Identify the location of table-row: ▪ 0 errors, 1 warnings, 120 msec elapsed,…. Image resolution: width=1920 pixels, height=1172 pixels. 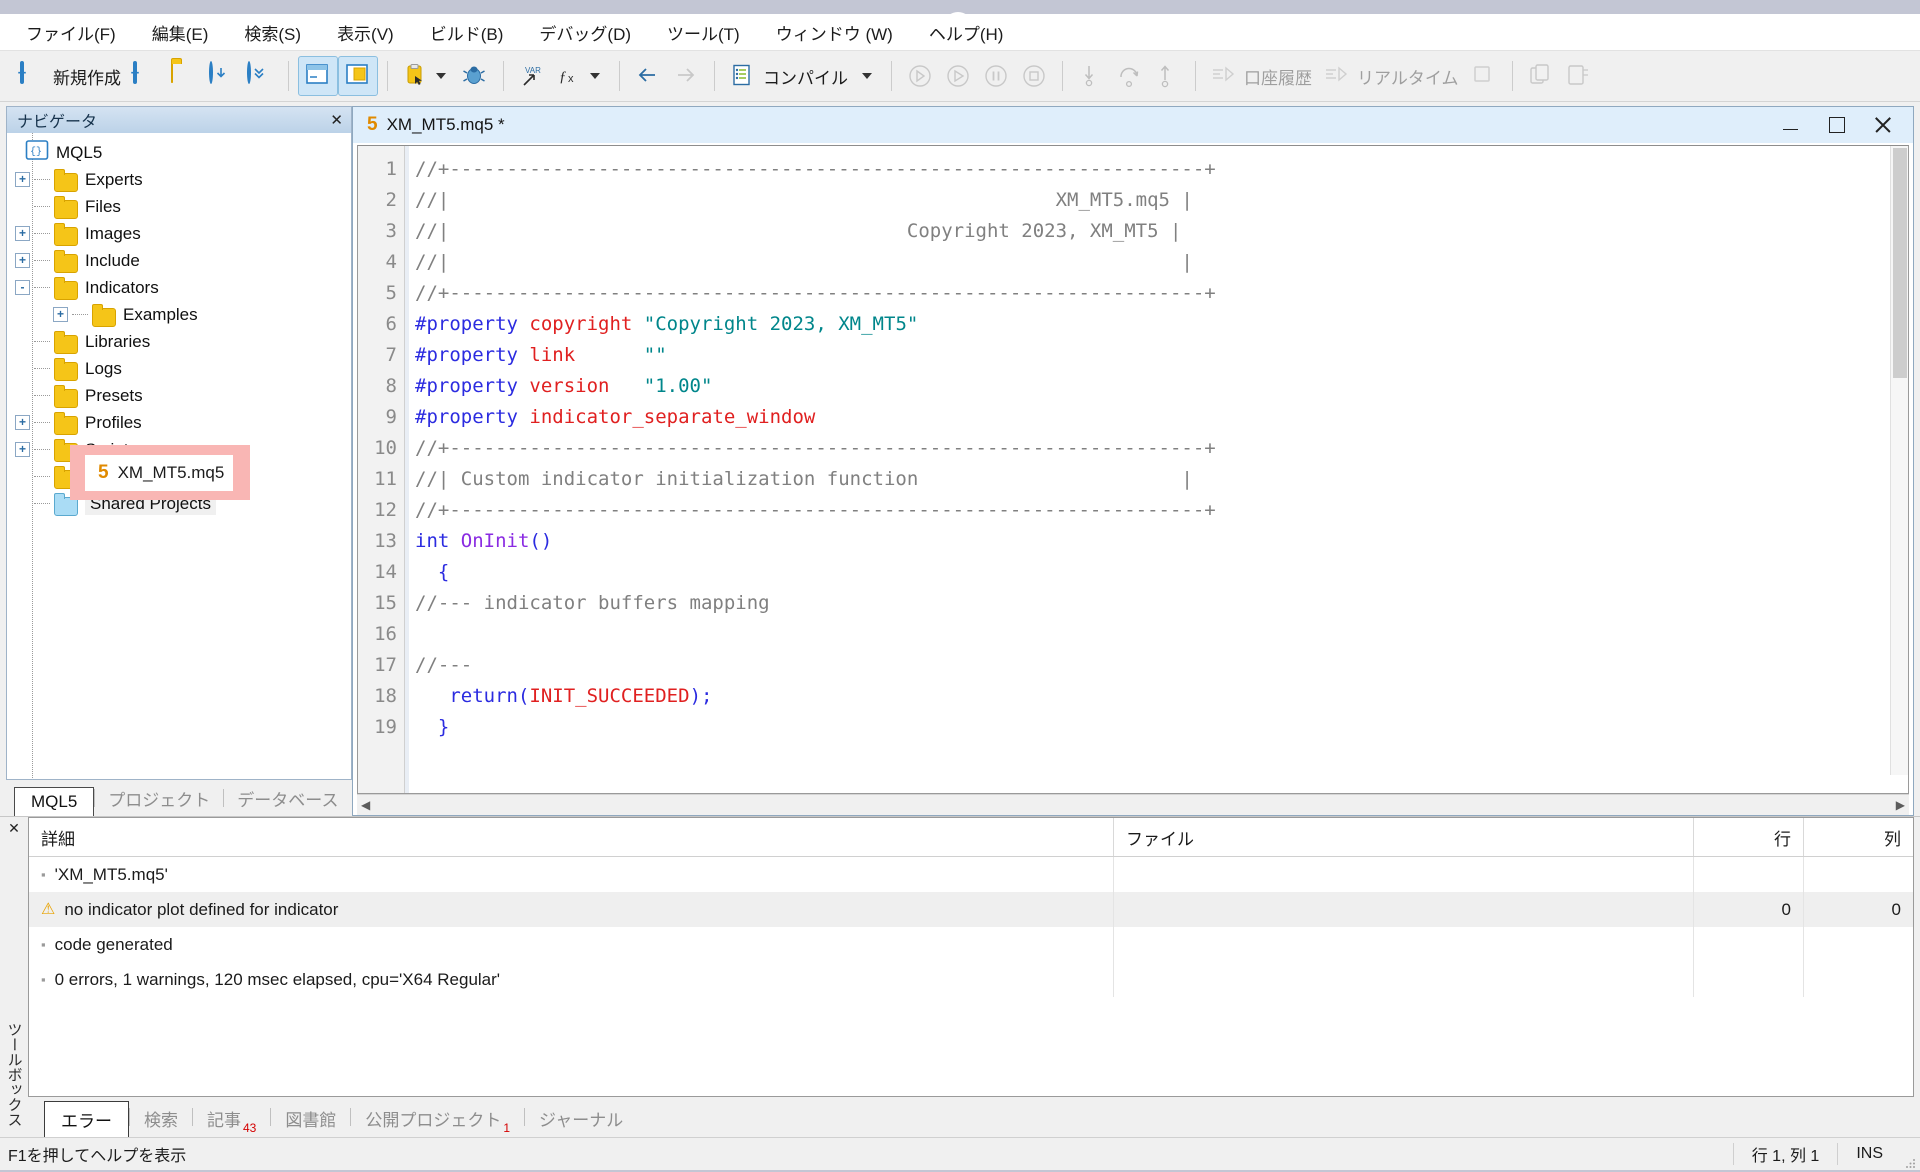
(971, 979).